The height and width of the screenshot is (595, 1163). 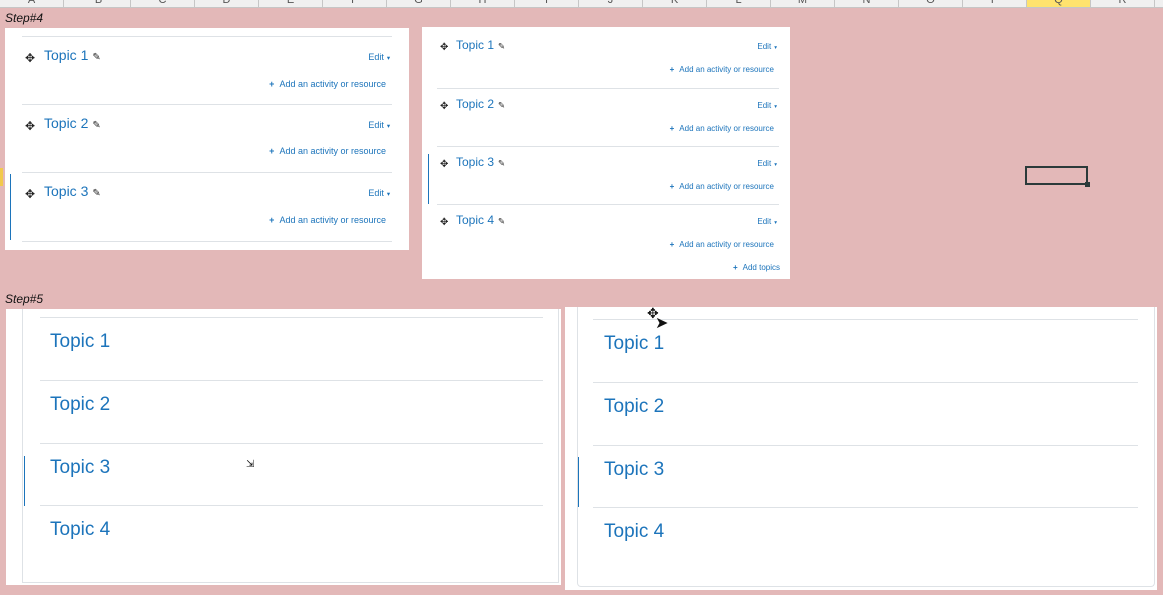 I want to click on column-header-k: K, so click(x=675, y=3).